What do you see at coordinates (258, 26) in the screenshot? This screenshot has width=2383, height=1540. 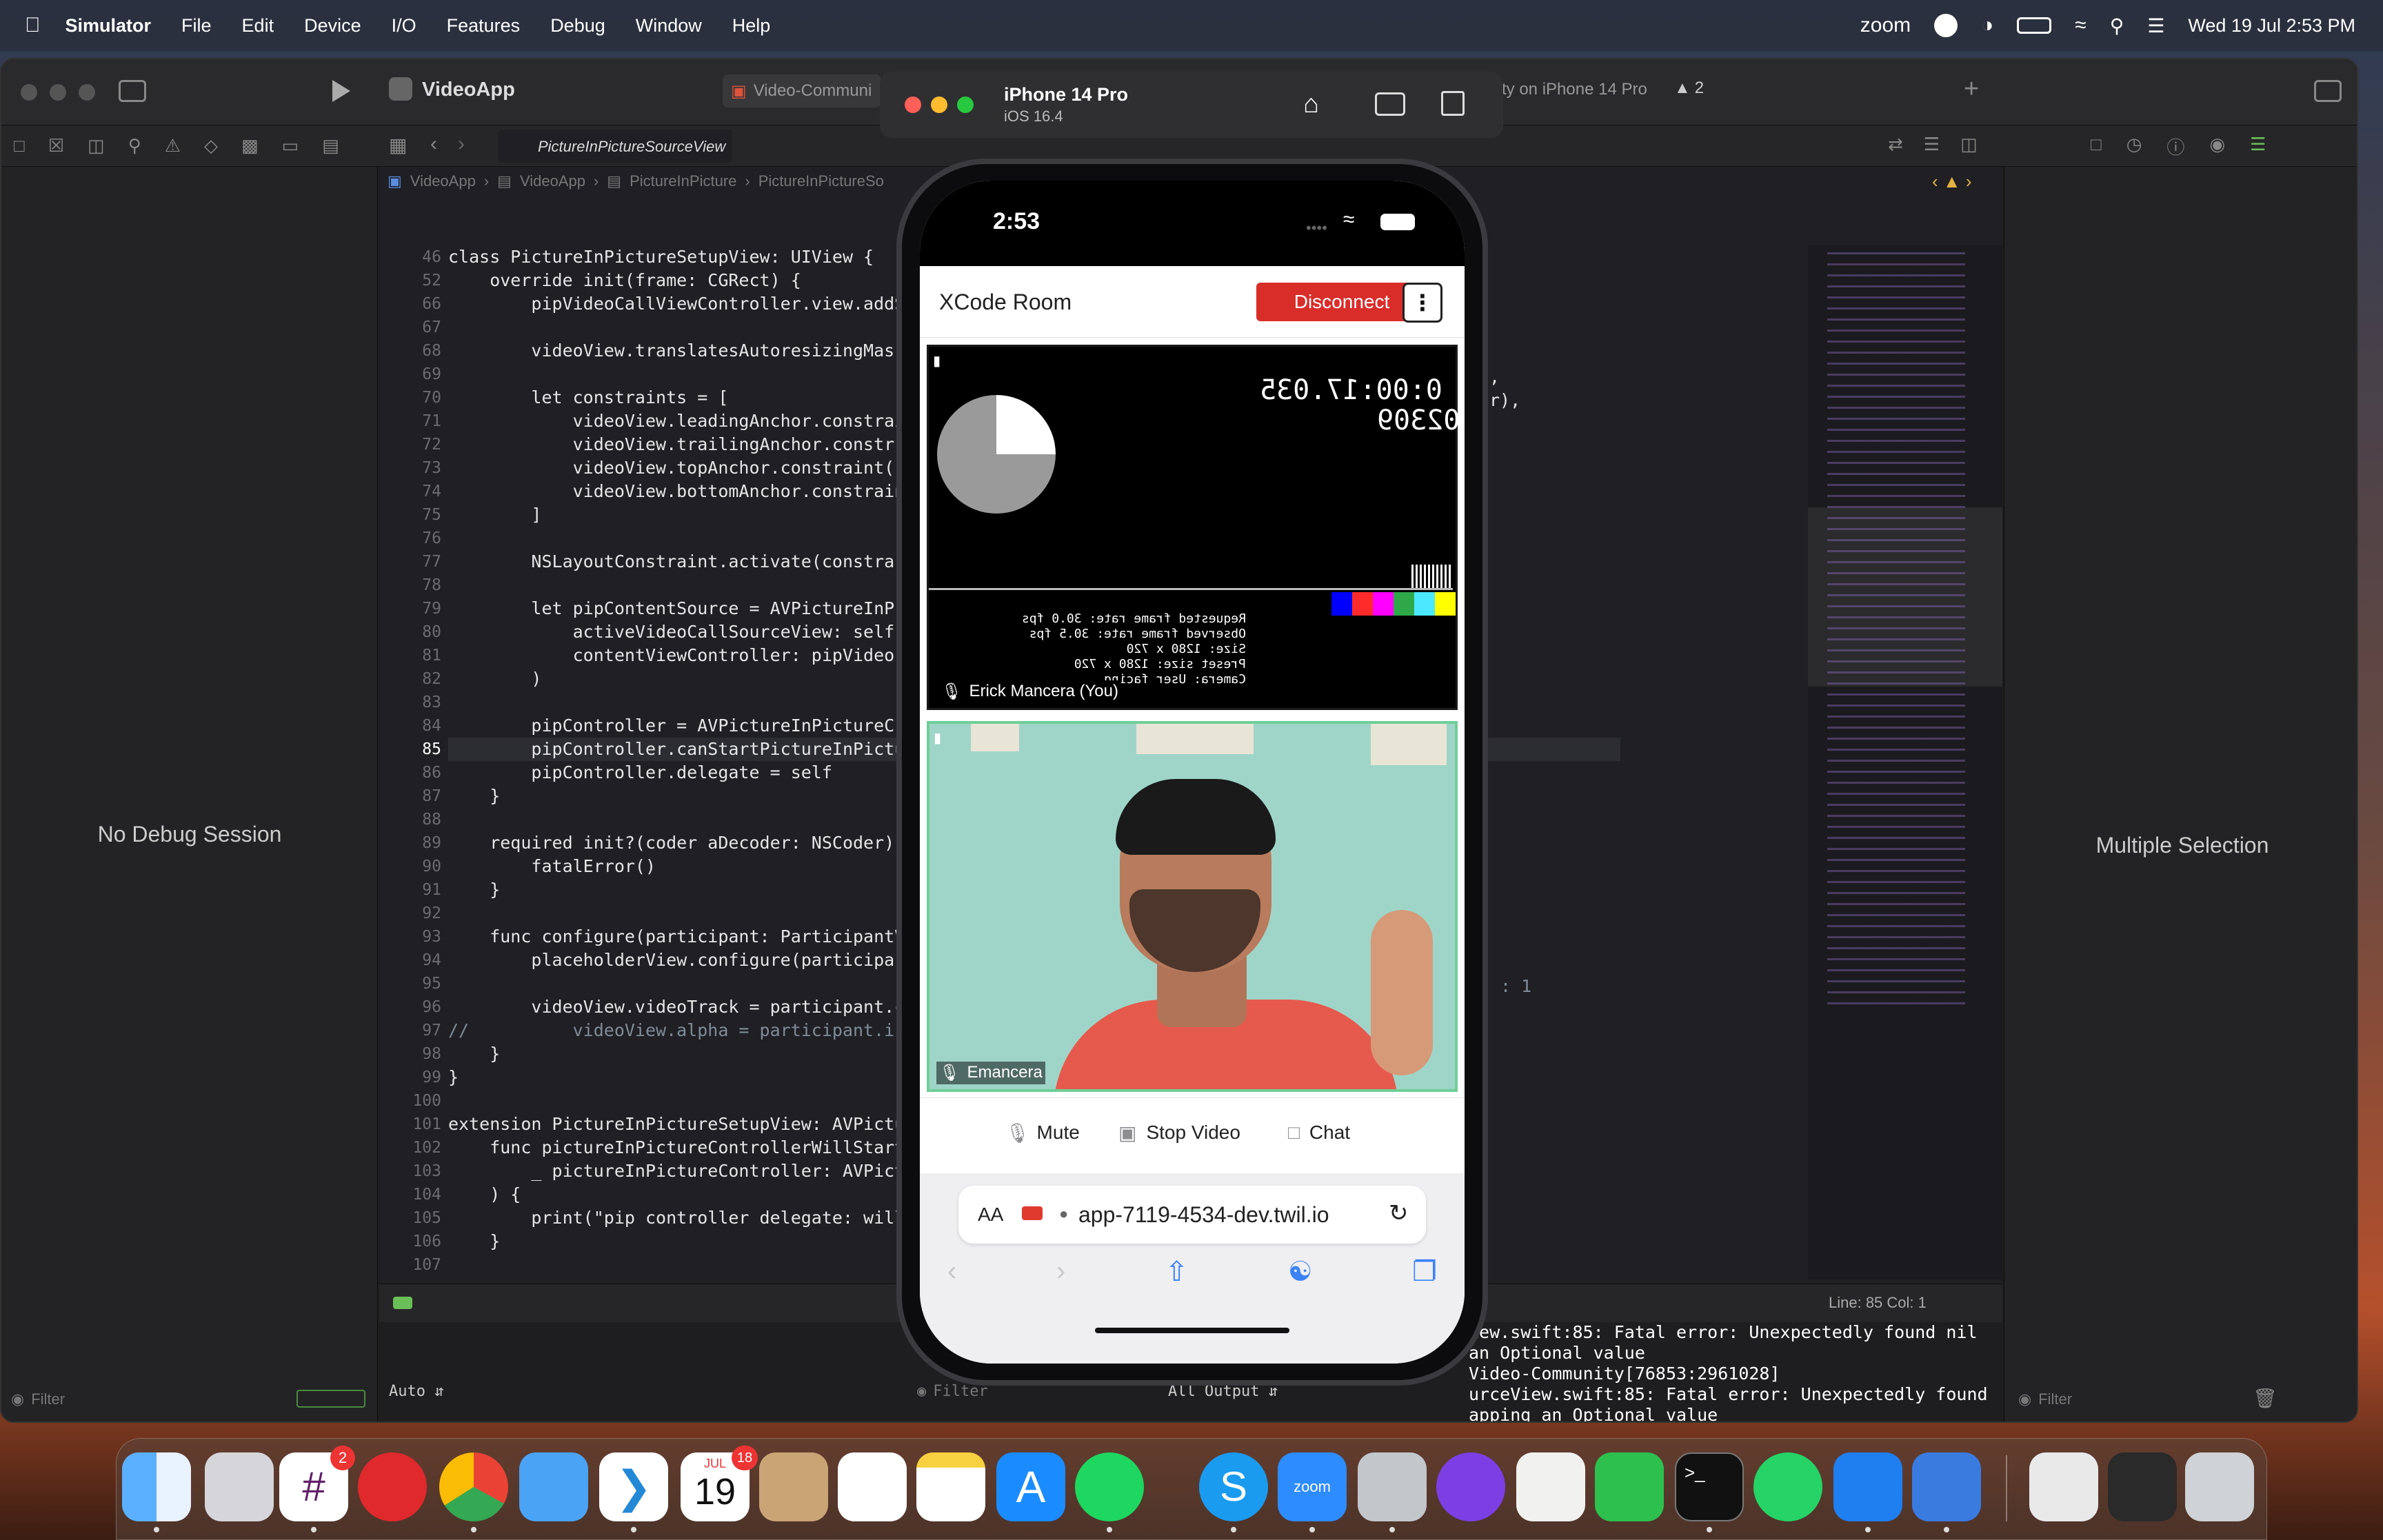 I see `menu-edit: Edit` at bounding box center [258, 26].